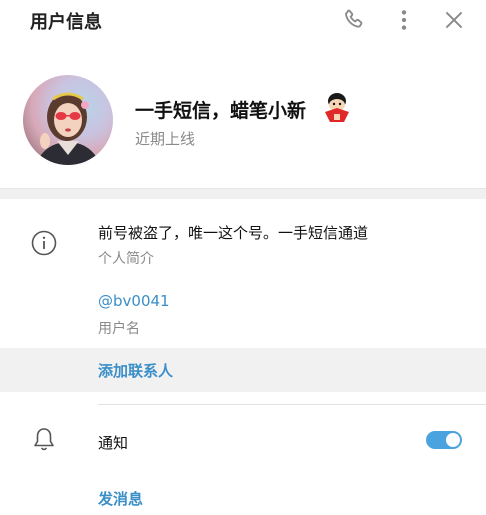 Image resolution: width=486 pixels, height=515 pixels. I want to click on username-label: 用户名, so click(119, 329).